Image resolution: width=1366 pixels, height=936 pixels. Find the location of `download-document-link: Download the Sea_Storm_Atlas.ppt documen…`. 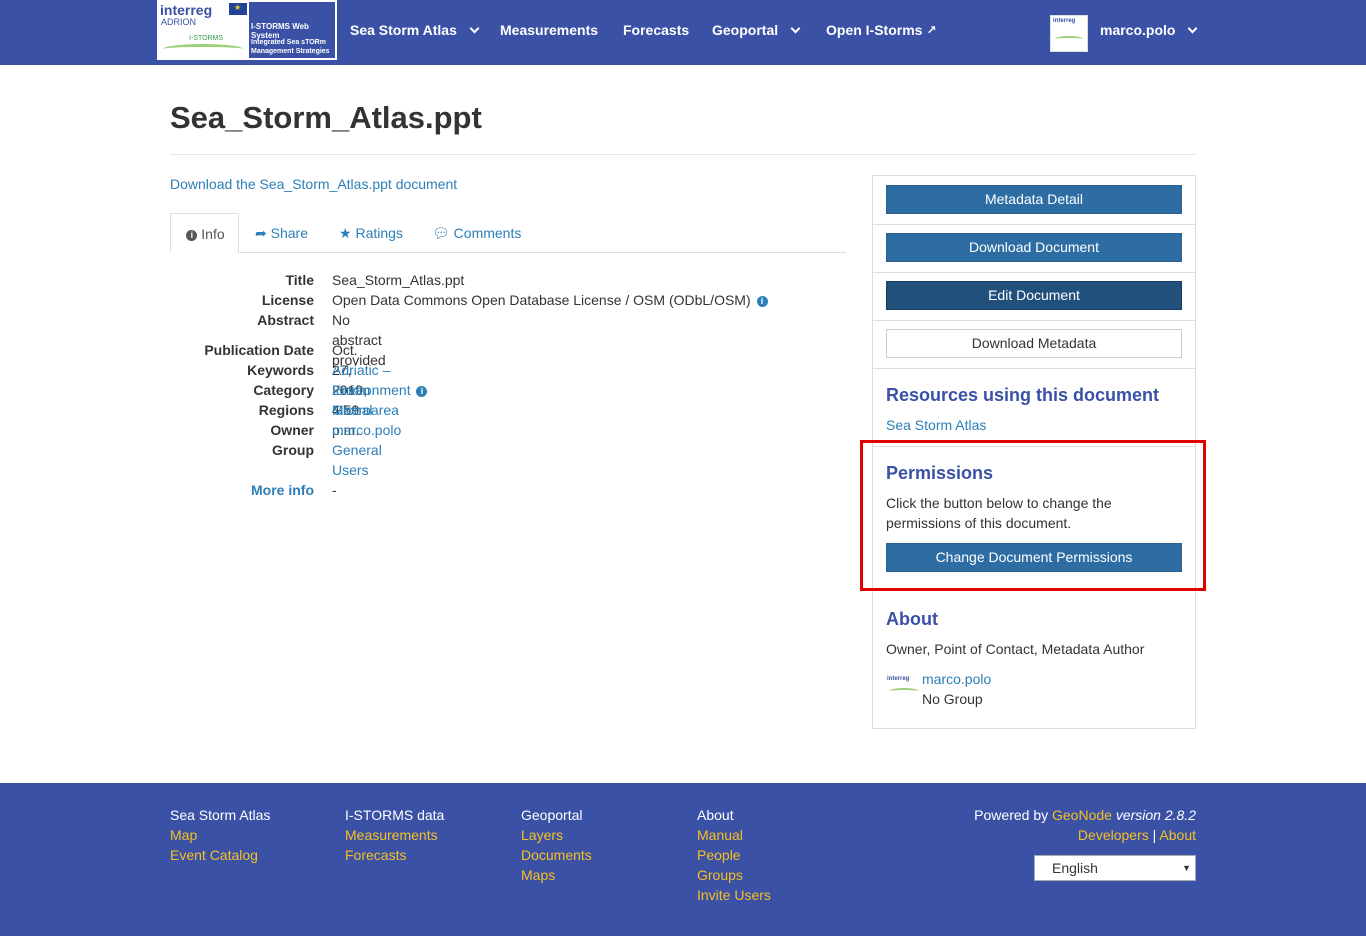

download-document-link: Download the Sea_Storm_Atlas.ppt documen… is located at coordinates (313, 184).